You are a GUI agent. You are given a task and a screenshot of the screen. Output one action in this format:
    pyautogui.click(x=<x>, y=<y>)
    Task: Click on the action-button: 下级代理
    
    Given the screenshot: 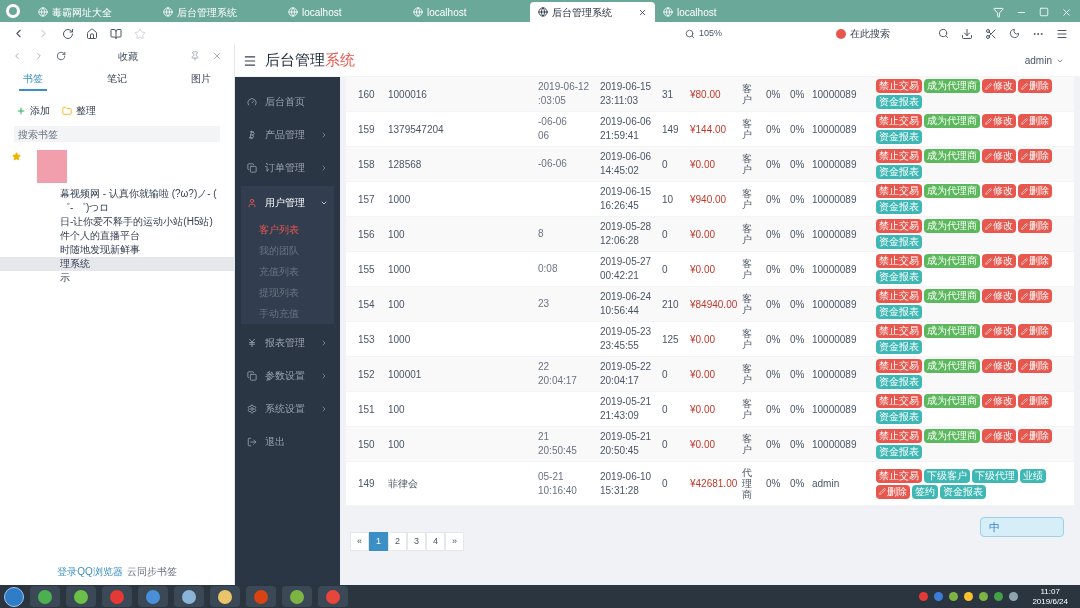 What is the action you would take?
    pyautogui.click(x=995, y=475)
    